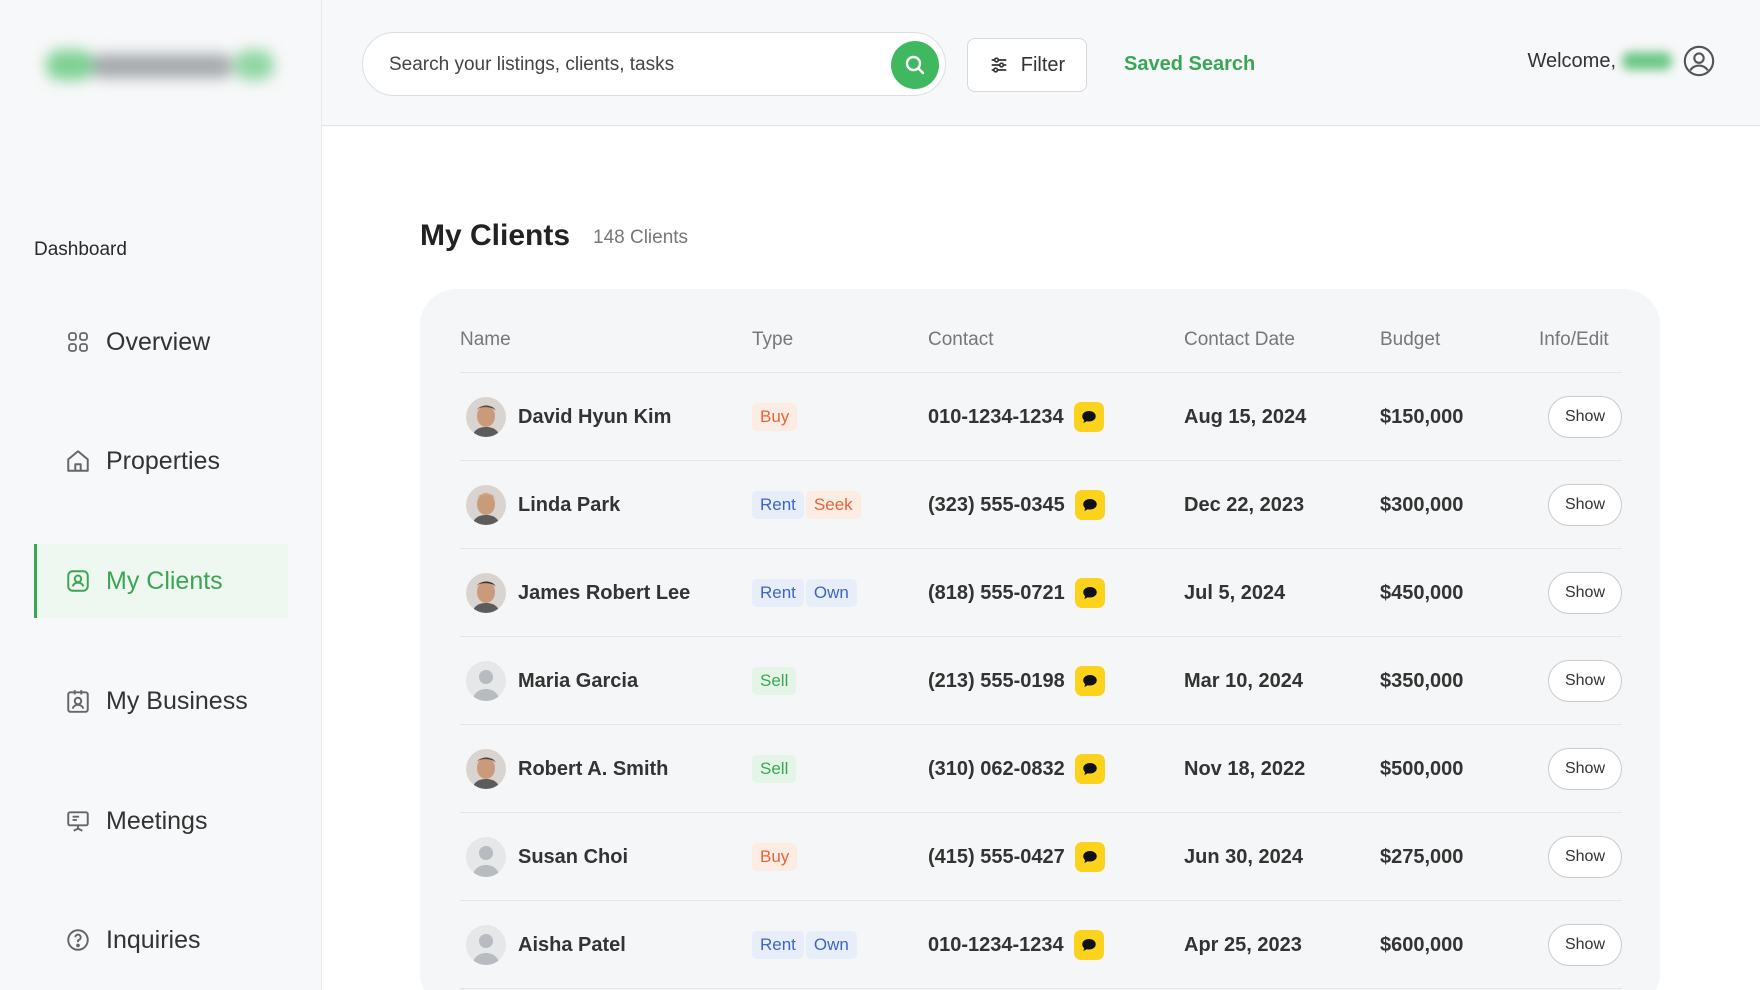 The height and width of the screenshot is (990, 1760). What do you see at coordinates (778, 593) in the screenshot?
I see `type-tag-rent: Rent` at bounding box center [778, 593].